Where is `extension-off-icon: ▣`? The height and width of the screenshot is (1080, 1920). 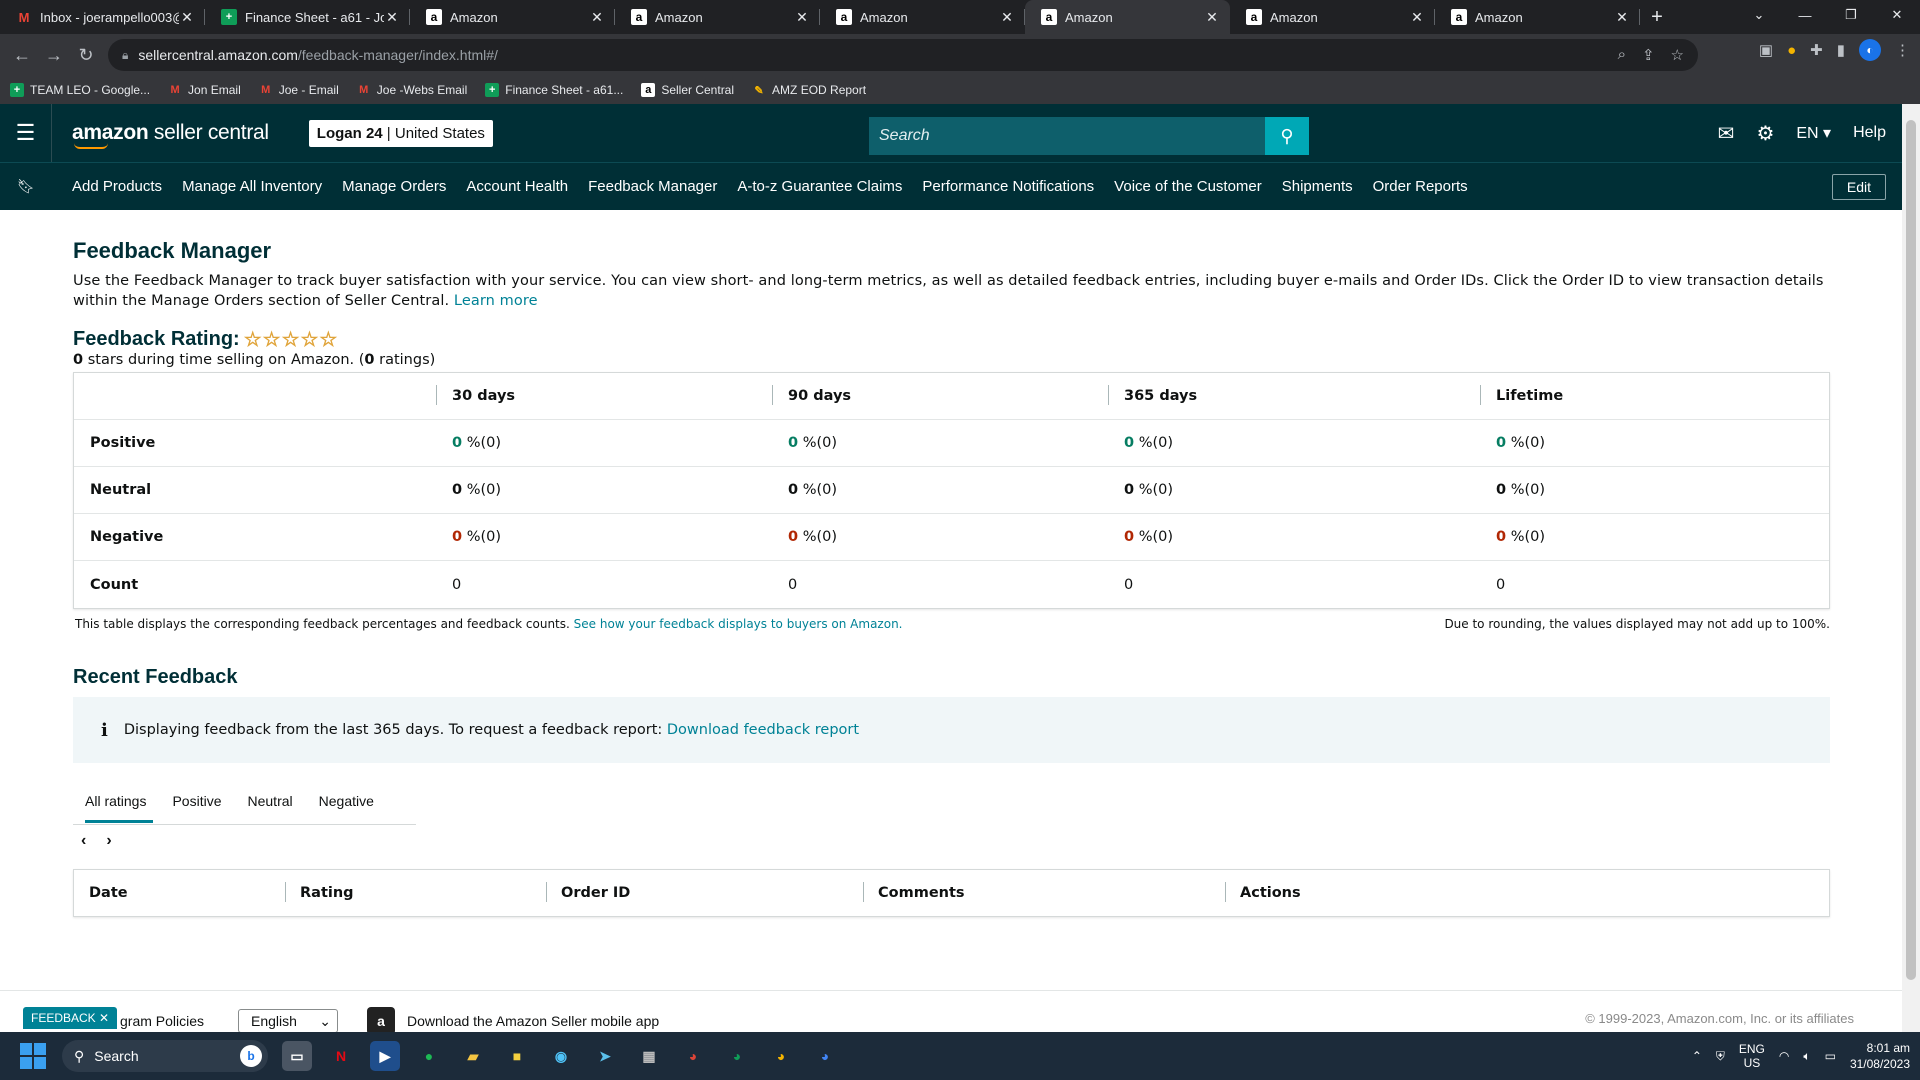 extension-off-icon: ▣ is located at coordinates (1766, 50).